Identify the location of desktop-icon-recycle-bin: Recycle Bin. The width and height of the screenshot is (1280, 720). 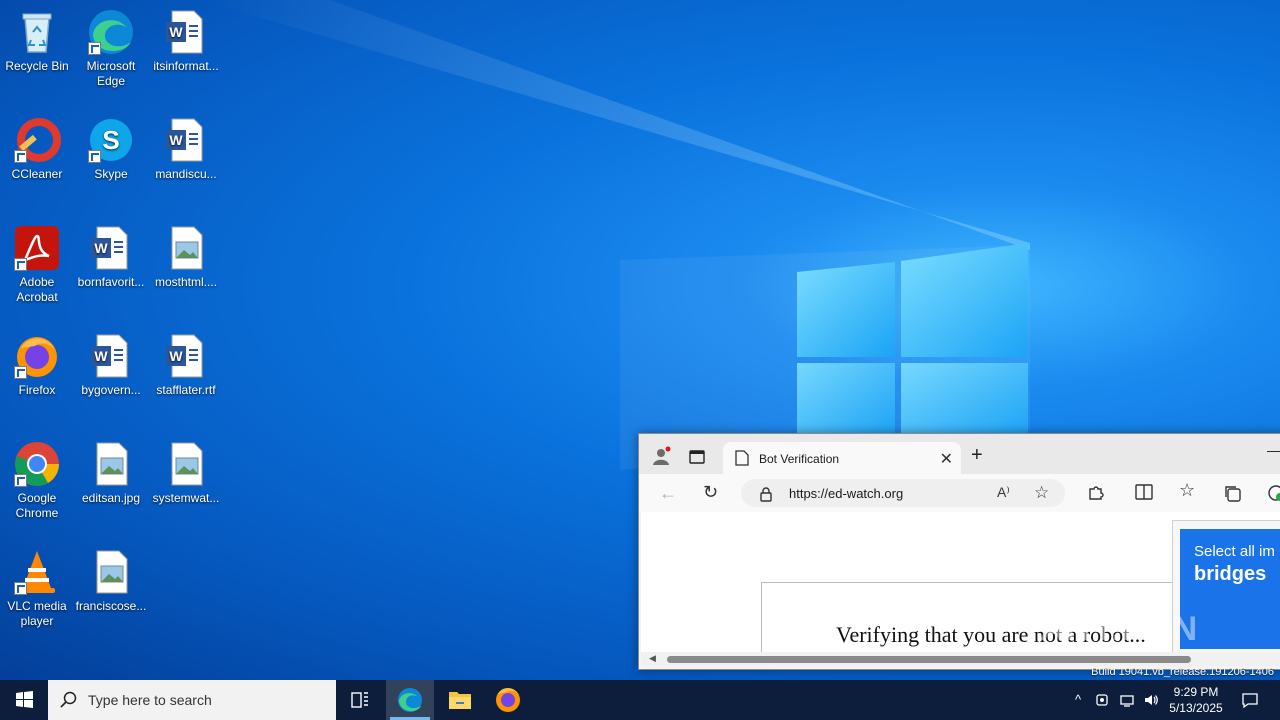
(37, 41).